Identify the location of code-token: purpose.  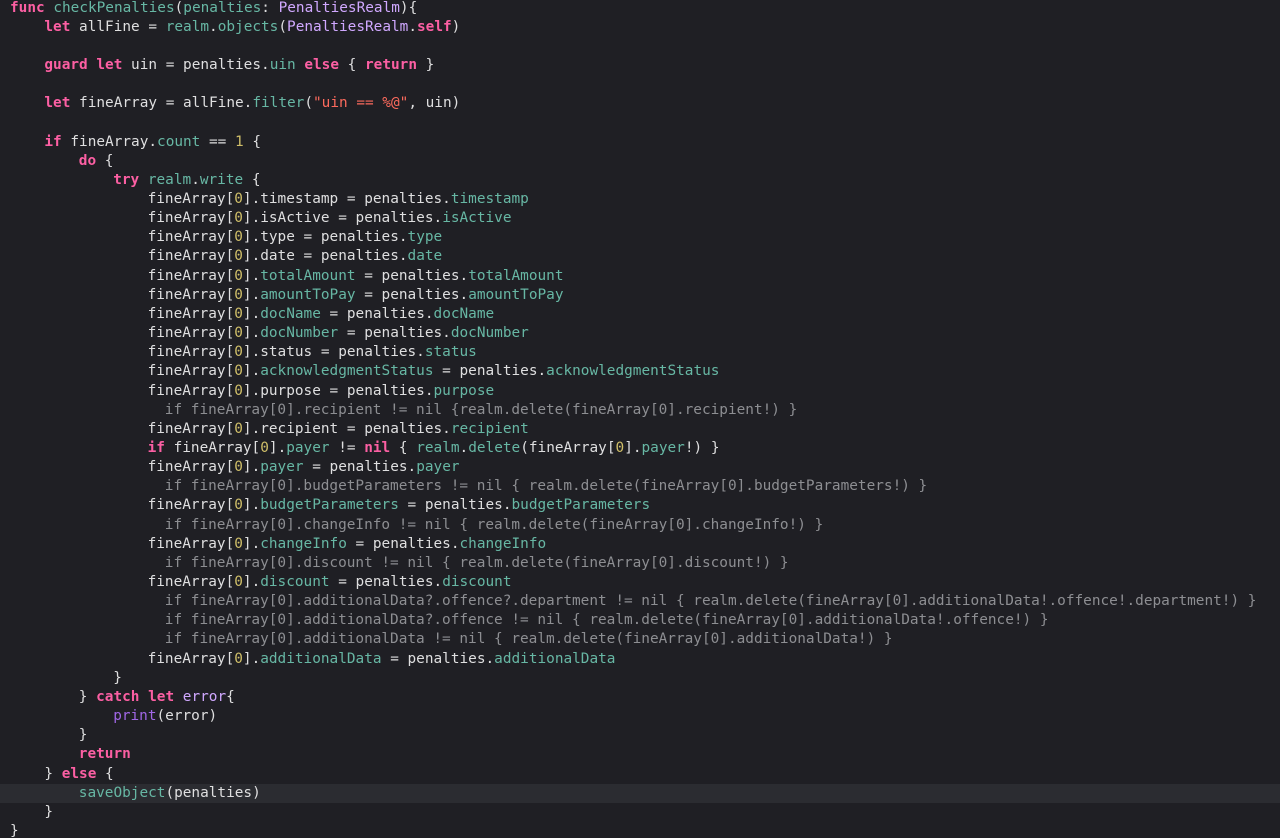
(464, 390).